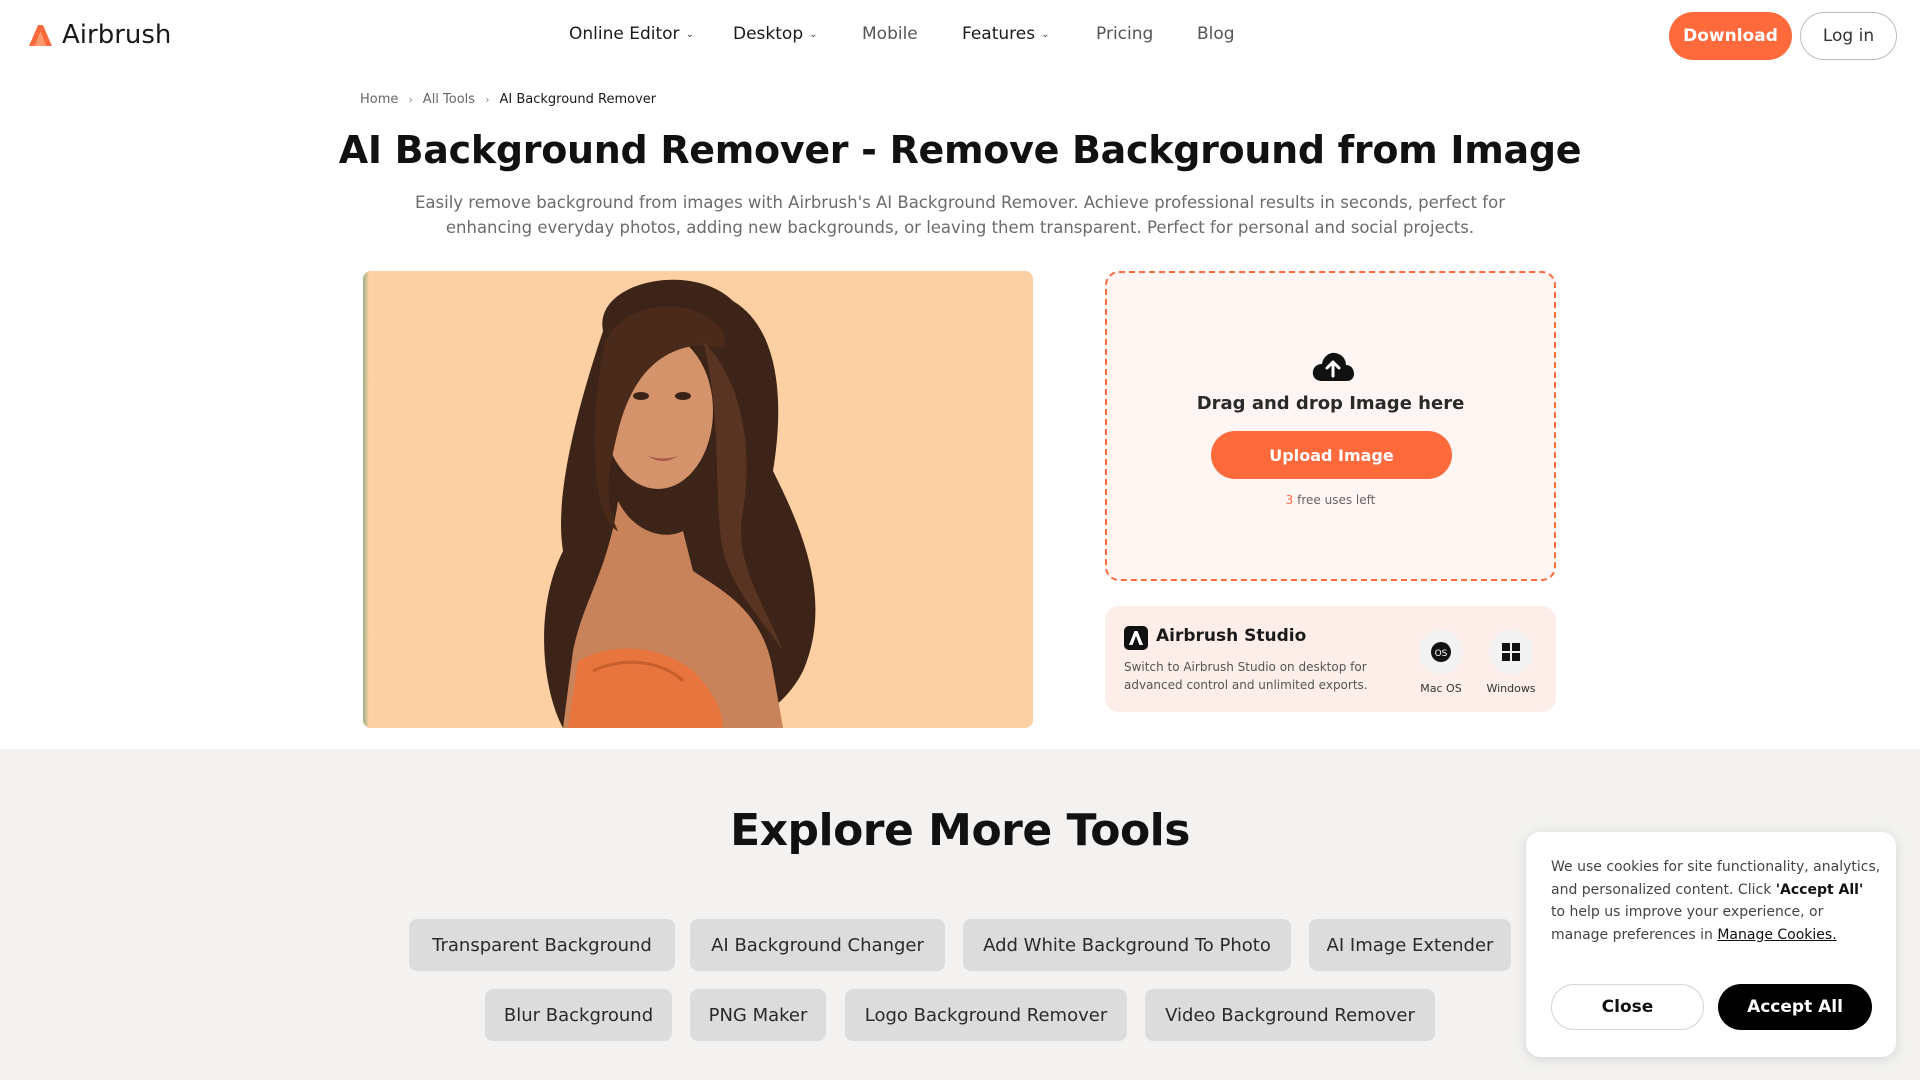  What do you see at coordinates (1511, 652) in the screenshot?
I see `windows-icon` at bounding box center [1511, 652].